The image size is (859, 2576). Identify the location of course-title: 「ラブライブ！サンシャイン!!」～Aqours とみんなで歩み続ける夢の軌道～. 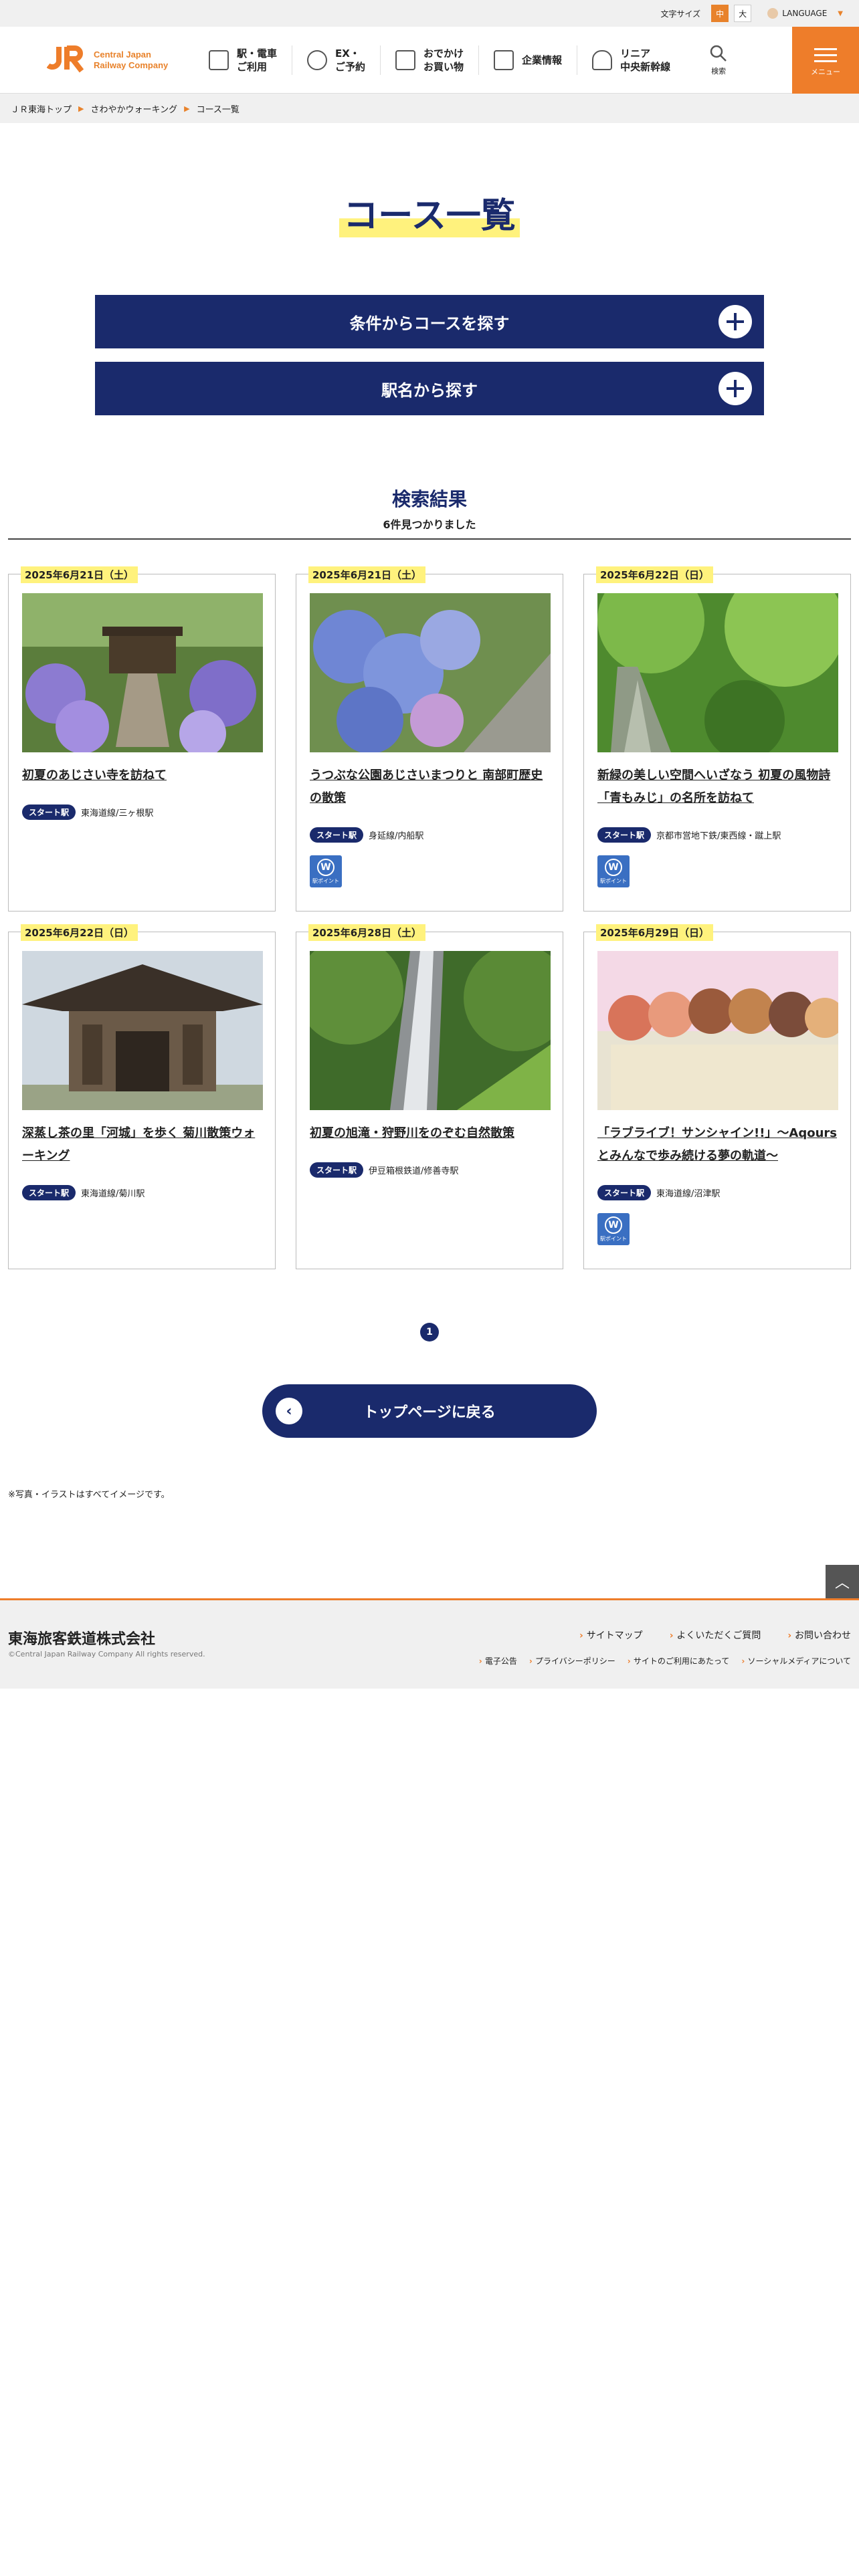
(718, 1145).